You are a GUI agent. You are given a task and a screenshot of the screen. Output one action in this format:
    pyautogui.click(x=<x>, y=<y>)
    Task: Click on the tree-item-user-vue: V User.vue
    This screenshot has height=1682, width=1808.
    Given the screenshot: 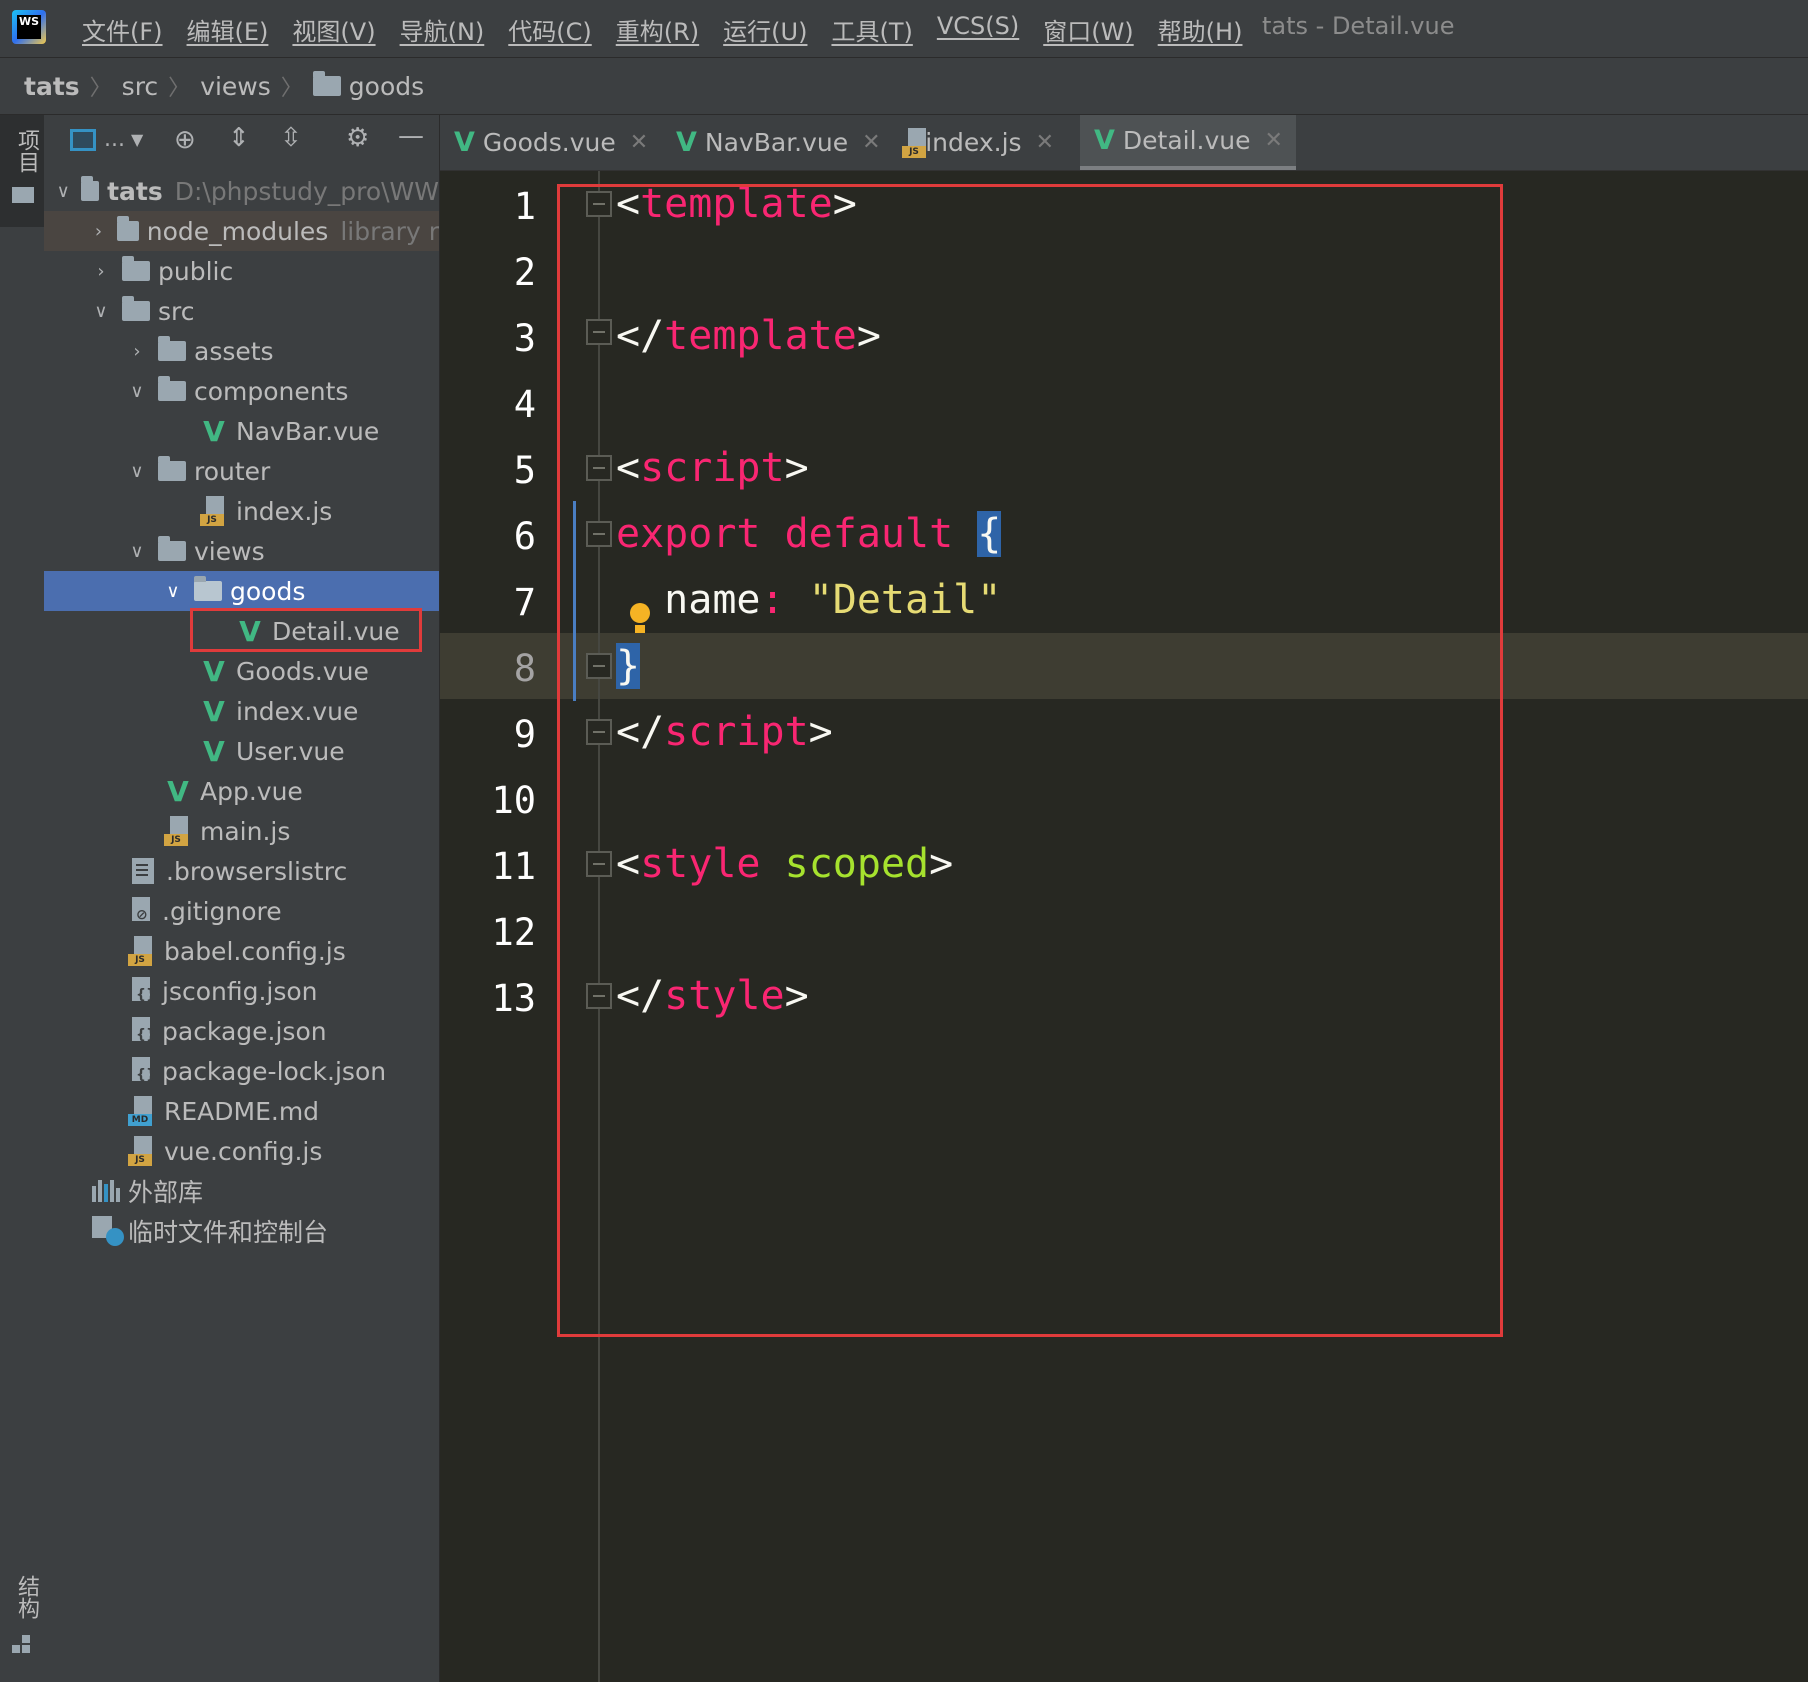 What is the action you would take?
    pyautogui.click(x=241, y=751)
    